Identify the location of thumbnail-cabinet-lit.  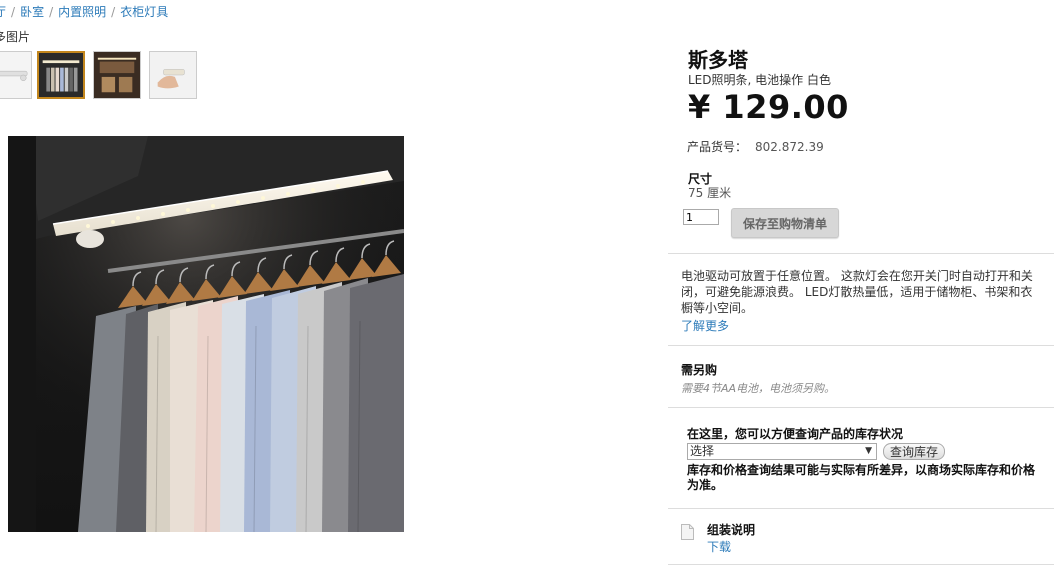
(117, 75).